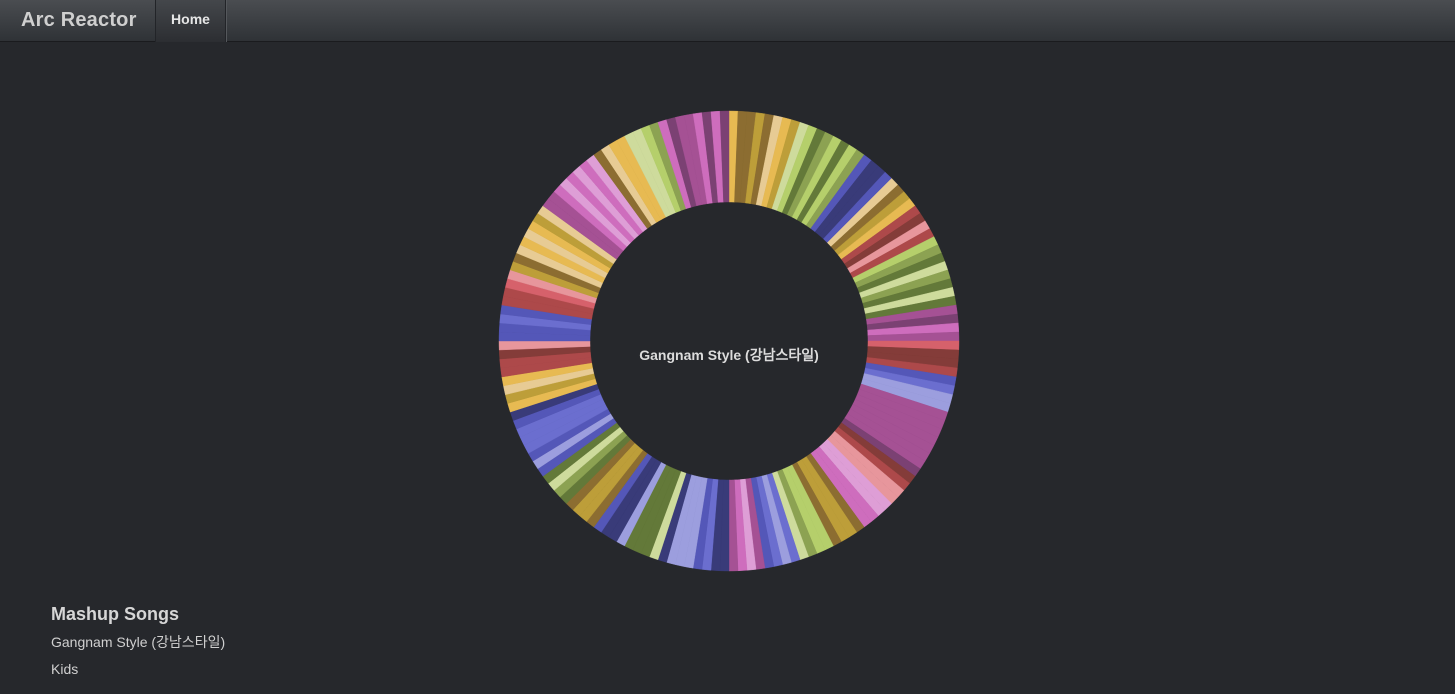 Image resolution: width=1455 pixels, height=694 pixels. I want to click on nav-divider, so click(225, 21).